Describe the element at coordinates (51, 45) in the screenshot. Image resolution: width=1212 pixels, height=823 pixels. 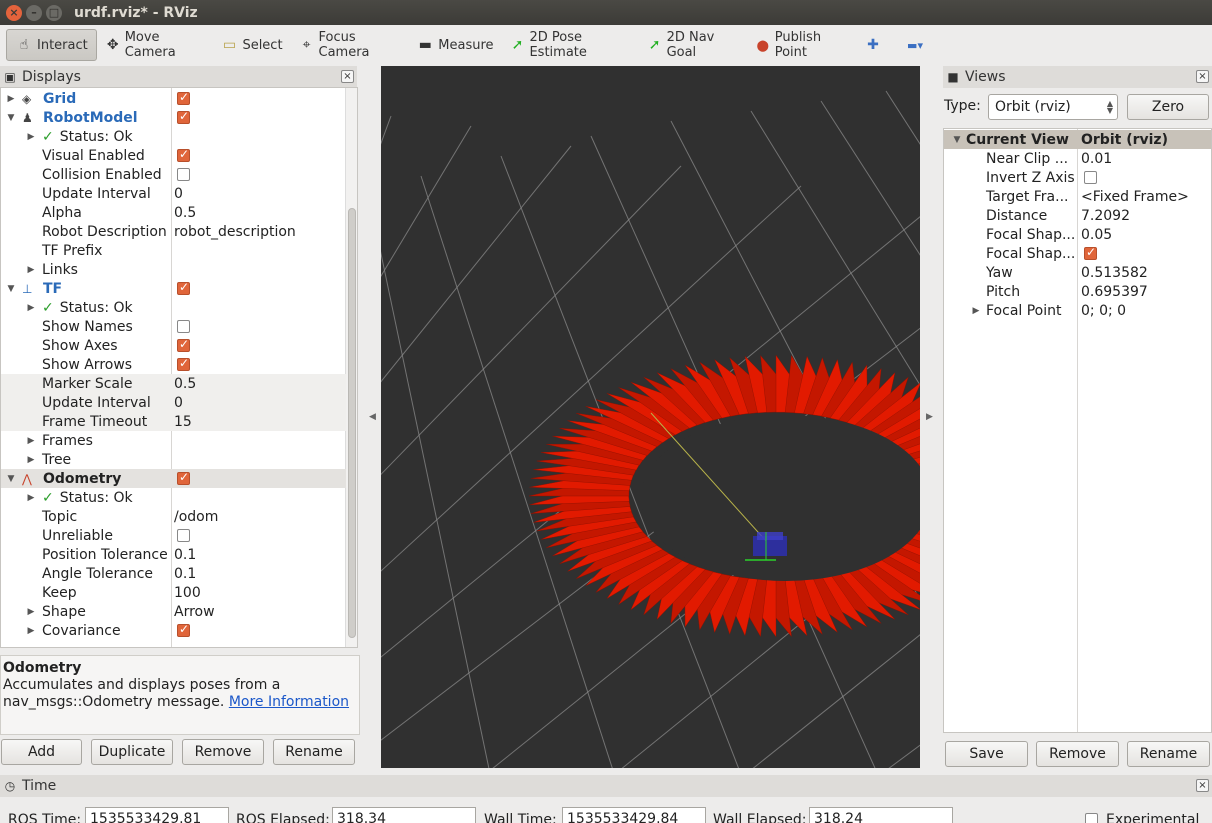
I see `tool-interact: ☝ Interact` at that location.